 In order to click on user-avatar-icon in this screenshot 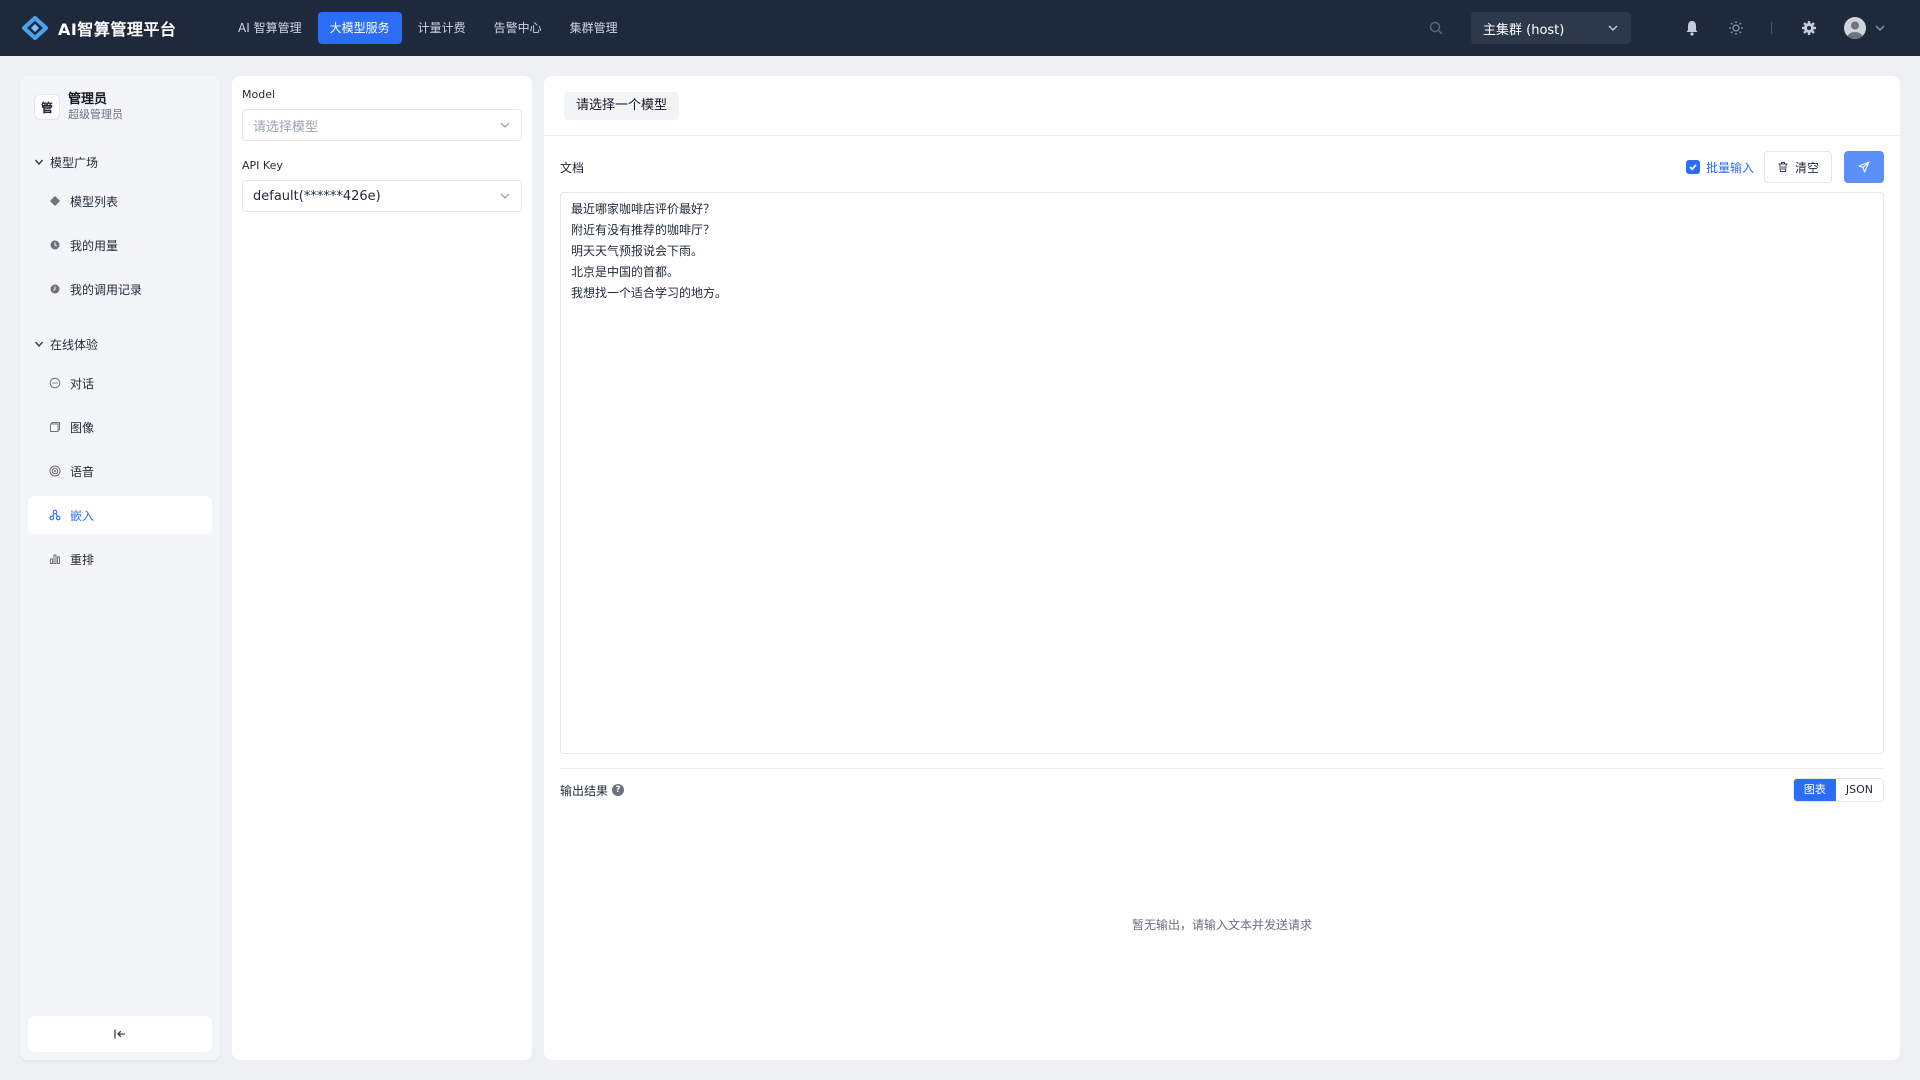, I will do `click(1855, 28)`.